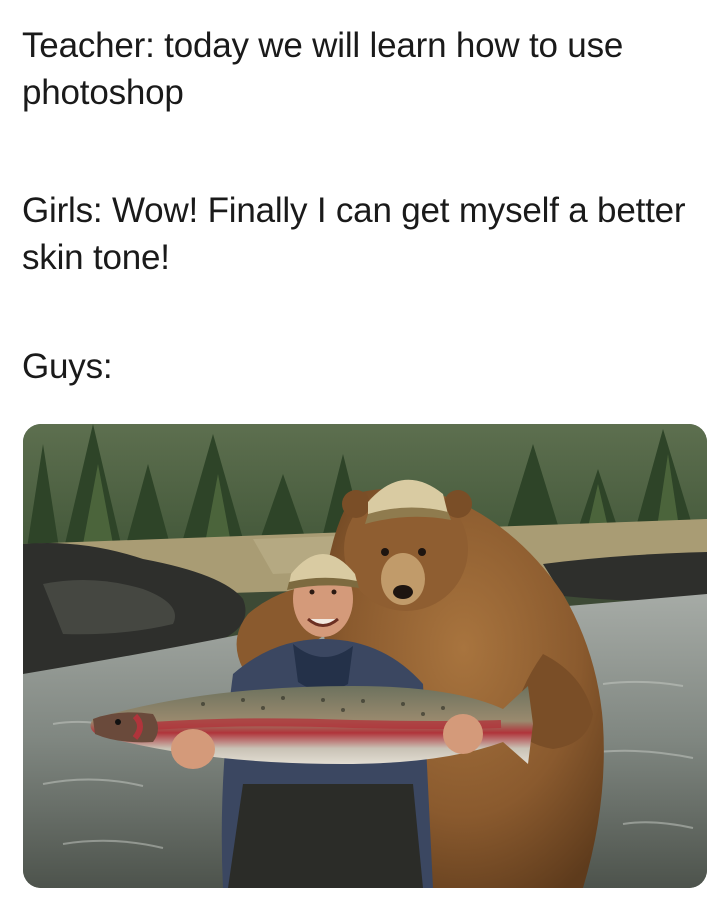 This screenshot has height=900, width=723. Describe the element at coordinates (385, 552) in the screenshot. I see `bear-eye-left` at that location.